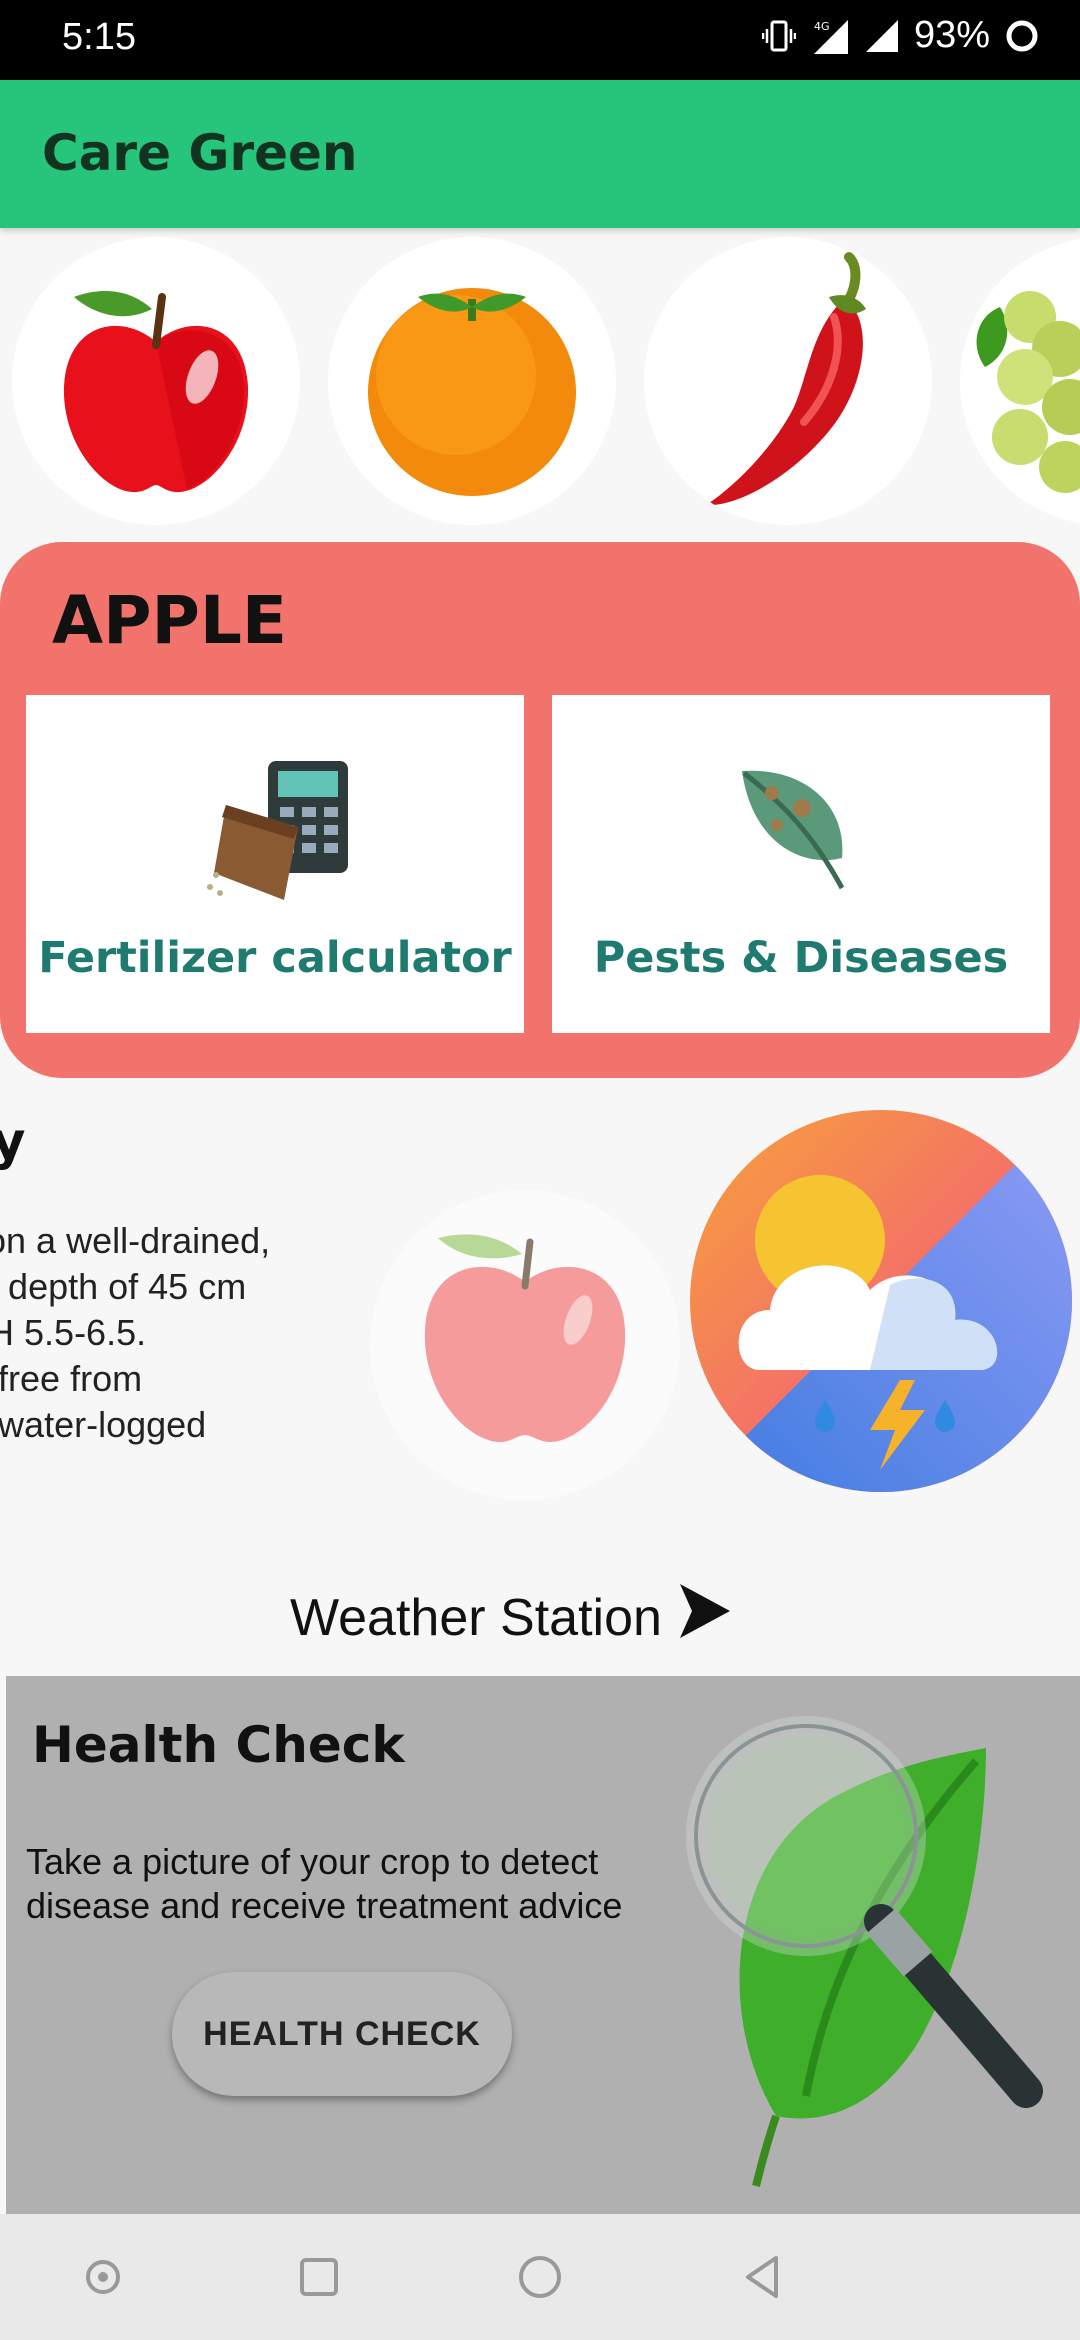 Image resolution: width=1080 pixels, height=2340 pixels. What do you see at coordinates (1022, 36) in the screenshot?
I see `battery-icon` at bounding box center [1022, 36].